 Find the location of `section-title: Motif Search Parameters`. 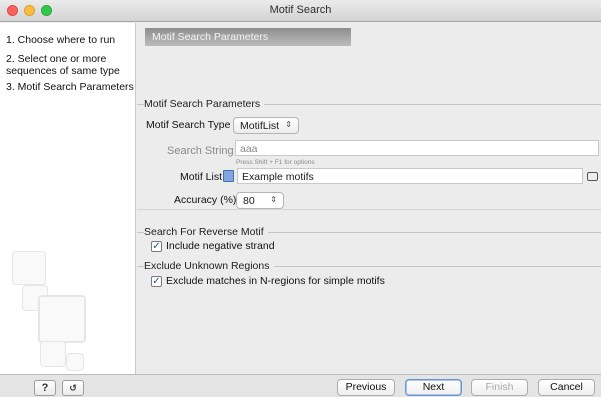

section-title: Motif Search Parameters is located at coordinates (248, 37).